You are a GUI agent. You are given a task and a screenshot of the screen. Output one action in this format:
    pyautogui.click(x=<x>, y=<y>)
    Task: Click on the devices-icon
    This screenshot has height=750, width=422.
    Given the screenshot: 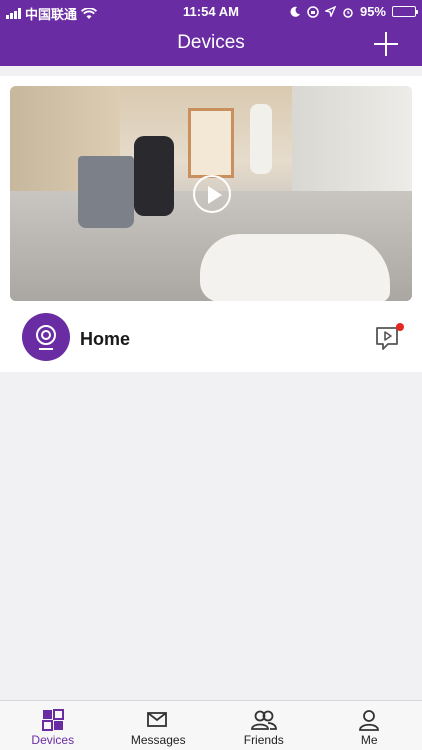 What is the action you would take?
    pyautogui.click(x=52, y=720)
    